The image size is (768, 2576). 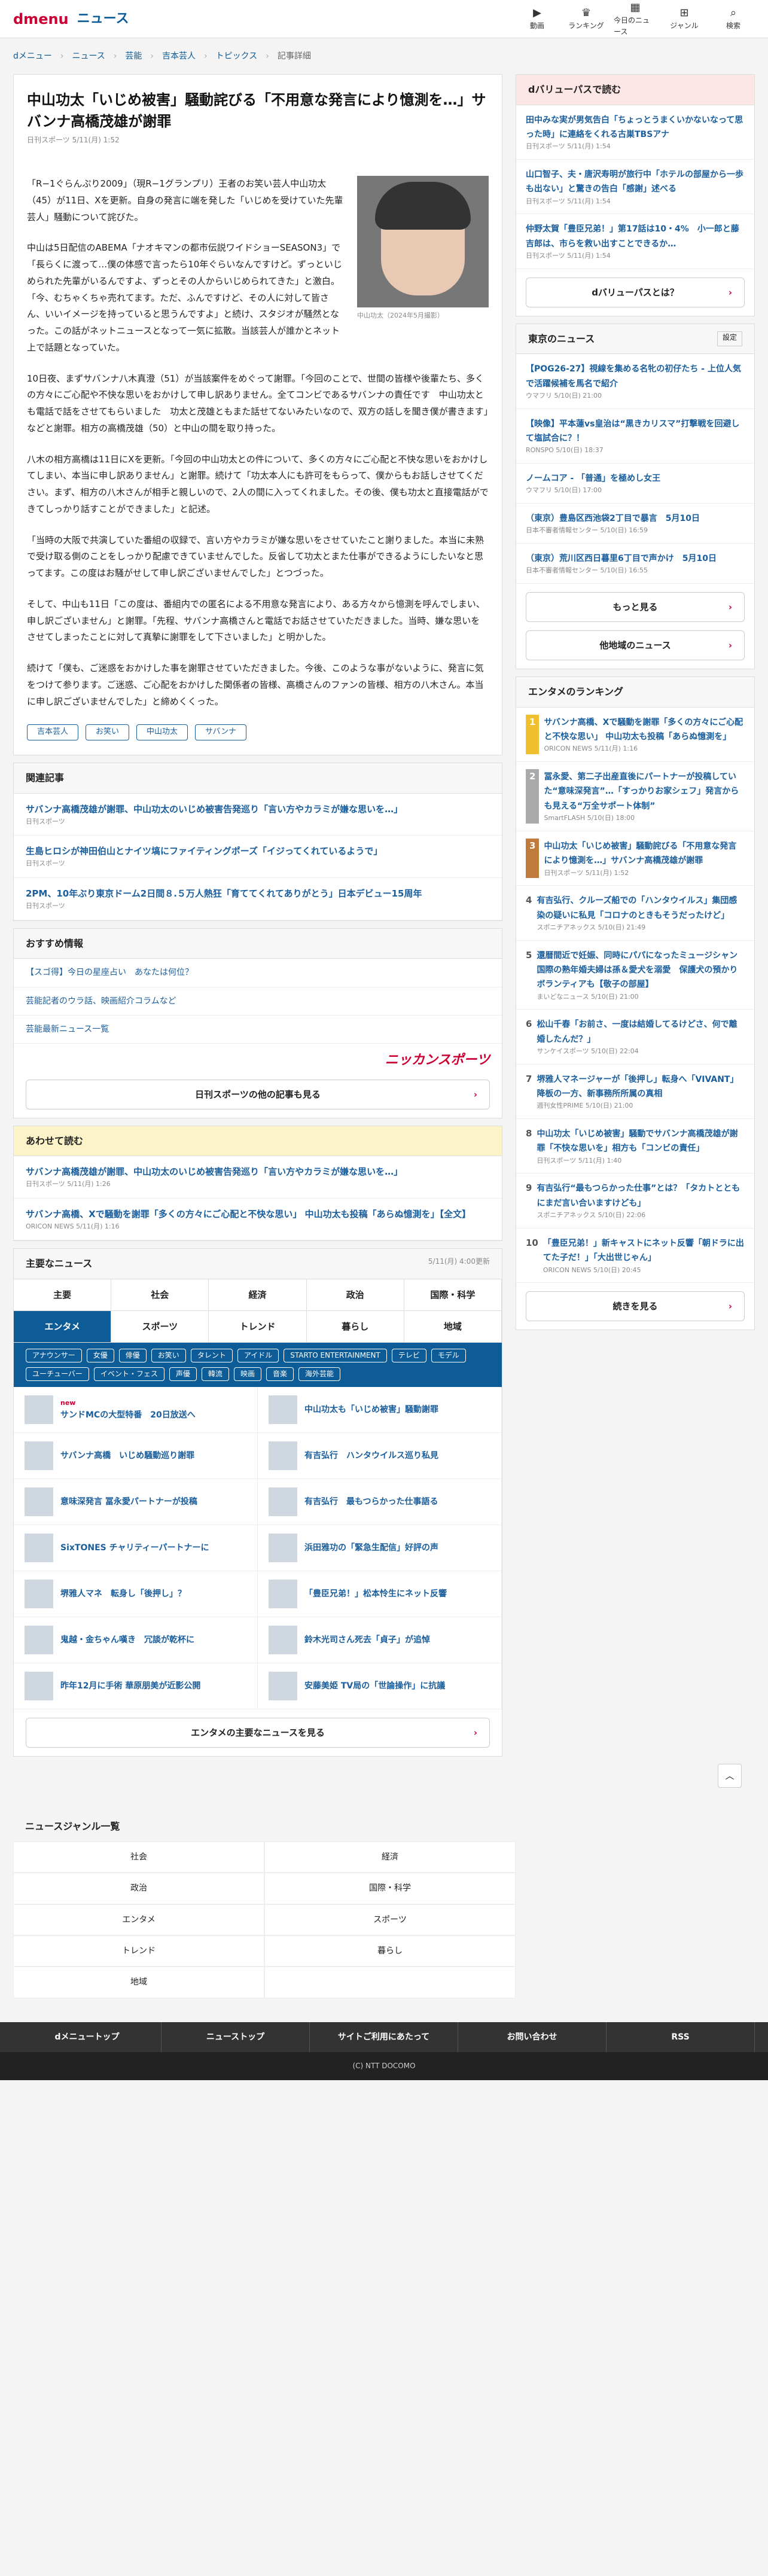 What do you see at coordinates (136, 1687) in the screenshot?
I see `news-item: 昨年12月に手術 華原朋美が近影公開` at bounding box center [136, 1687].